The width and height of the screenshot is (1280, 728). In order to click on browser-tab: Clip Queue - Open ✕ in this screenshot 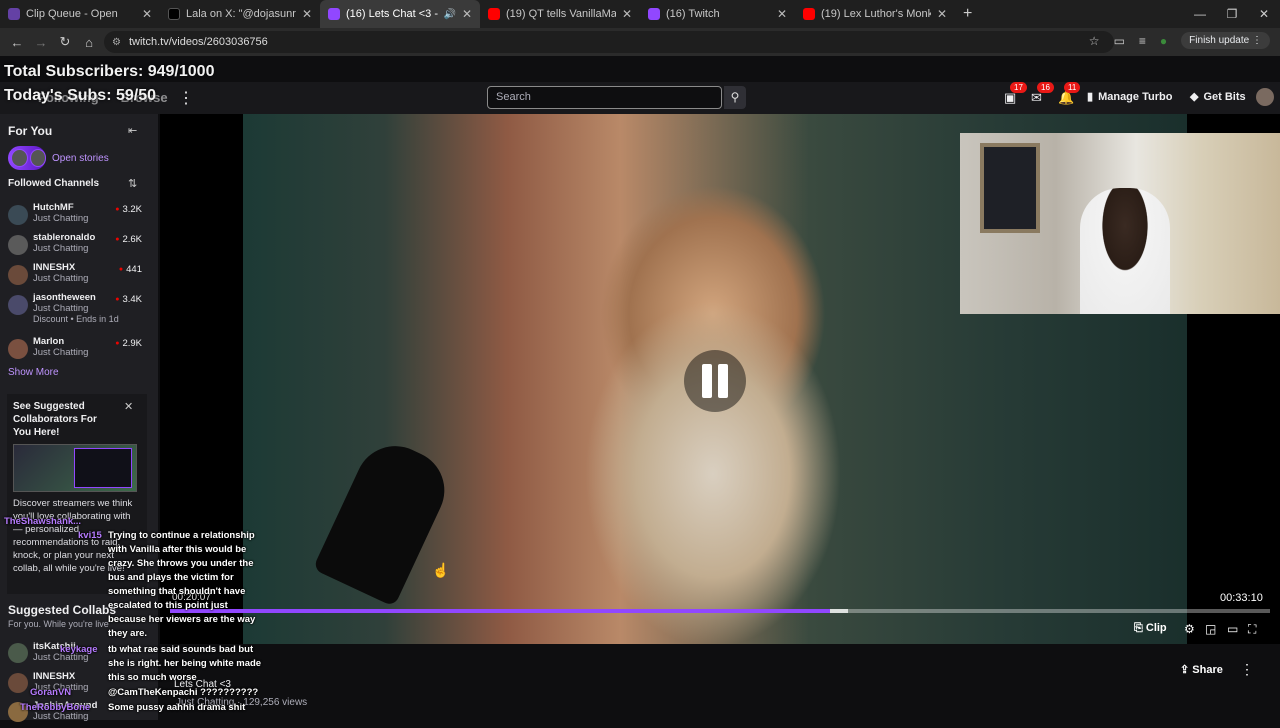, I will do `click(80, 14)`.